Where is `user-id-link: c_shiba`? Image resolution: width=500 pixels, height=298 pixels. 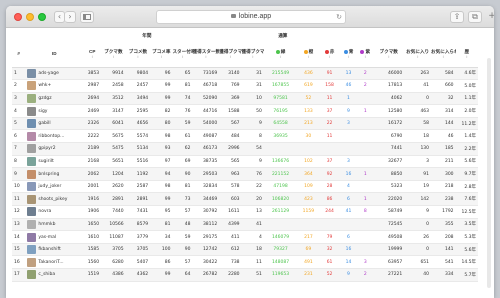 user-id-link: c_shiba is located at coordinates (46, 274).